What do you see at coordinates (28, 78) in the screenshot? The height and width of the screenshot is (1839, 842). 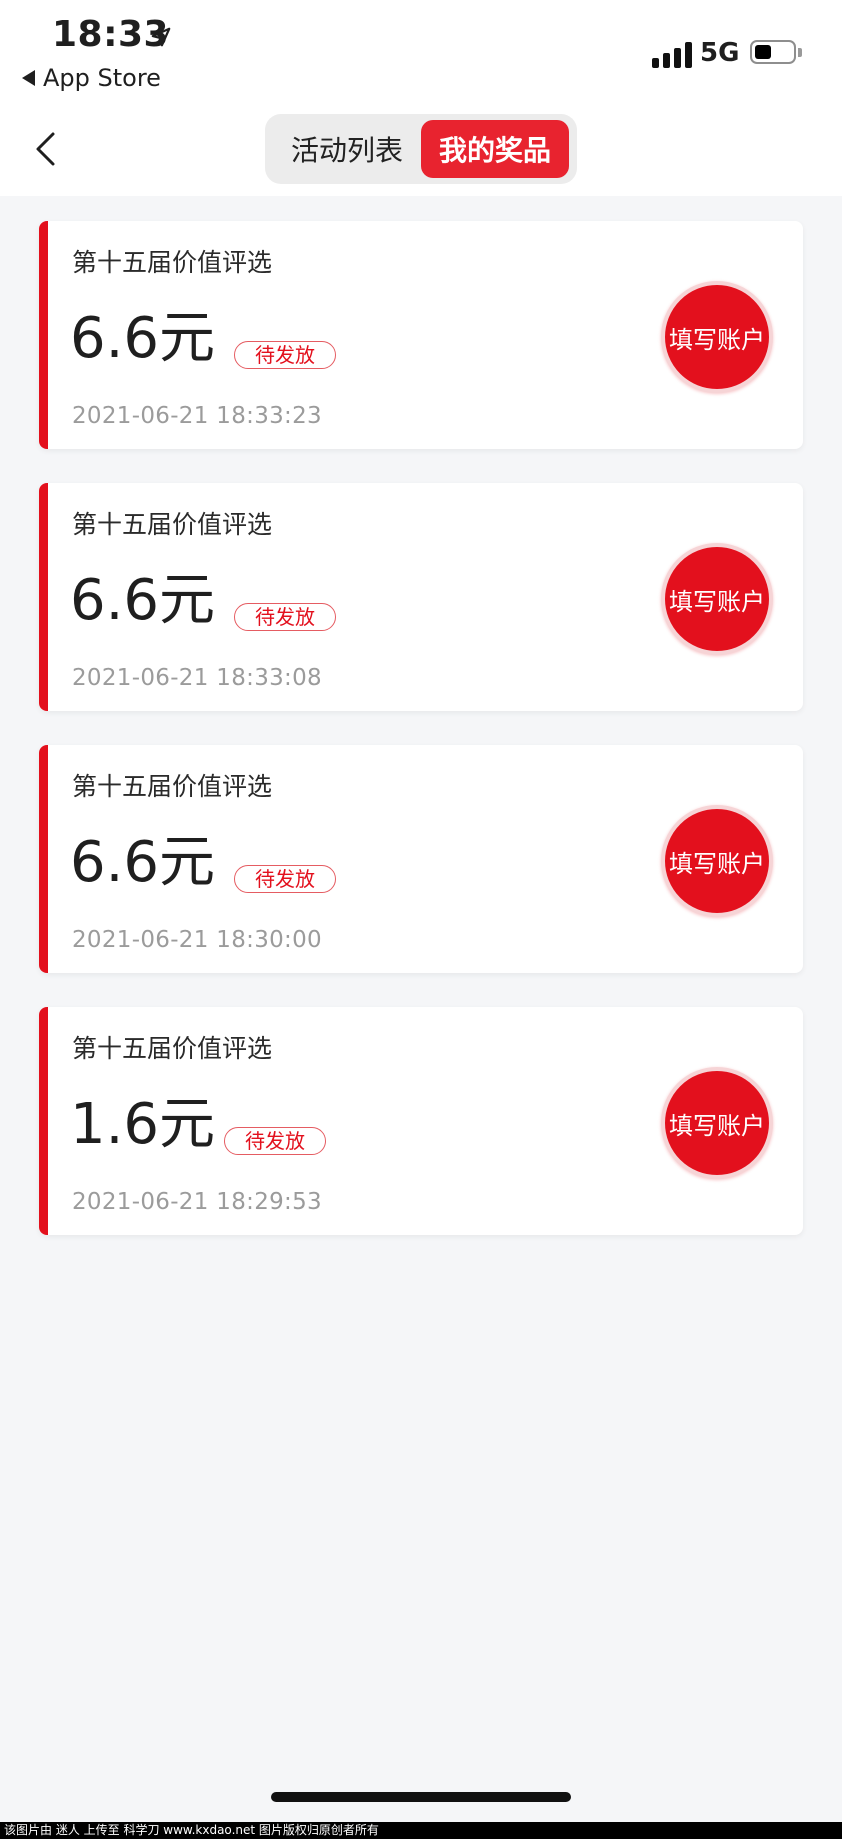 I see `back-triangle-icon` at bounding box center [28, 78].